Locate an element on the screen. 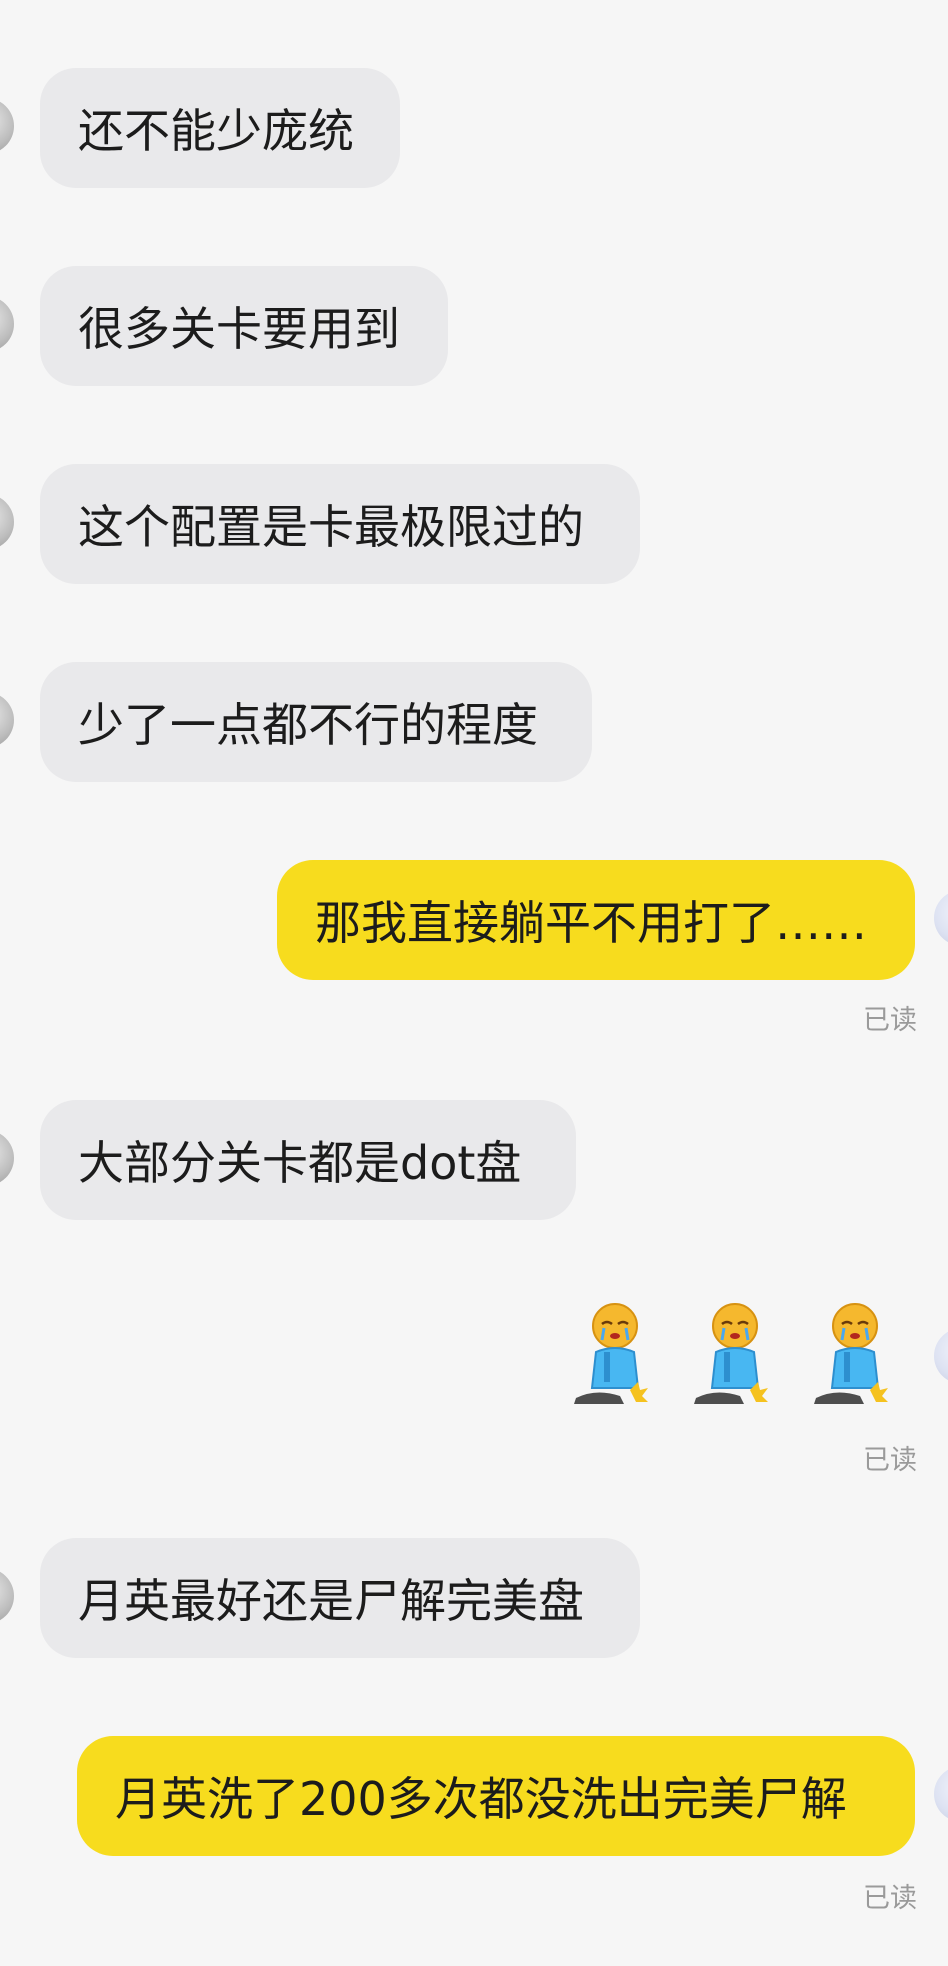  incoming-message-bubble: 少了一点都不行的程度 is located at coordinates (316, 722).